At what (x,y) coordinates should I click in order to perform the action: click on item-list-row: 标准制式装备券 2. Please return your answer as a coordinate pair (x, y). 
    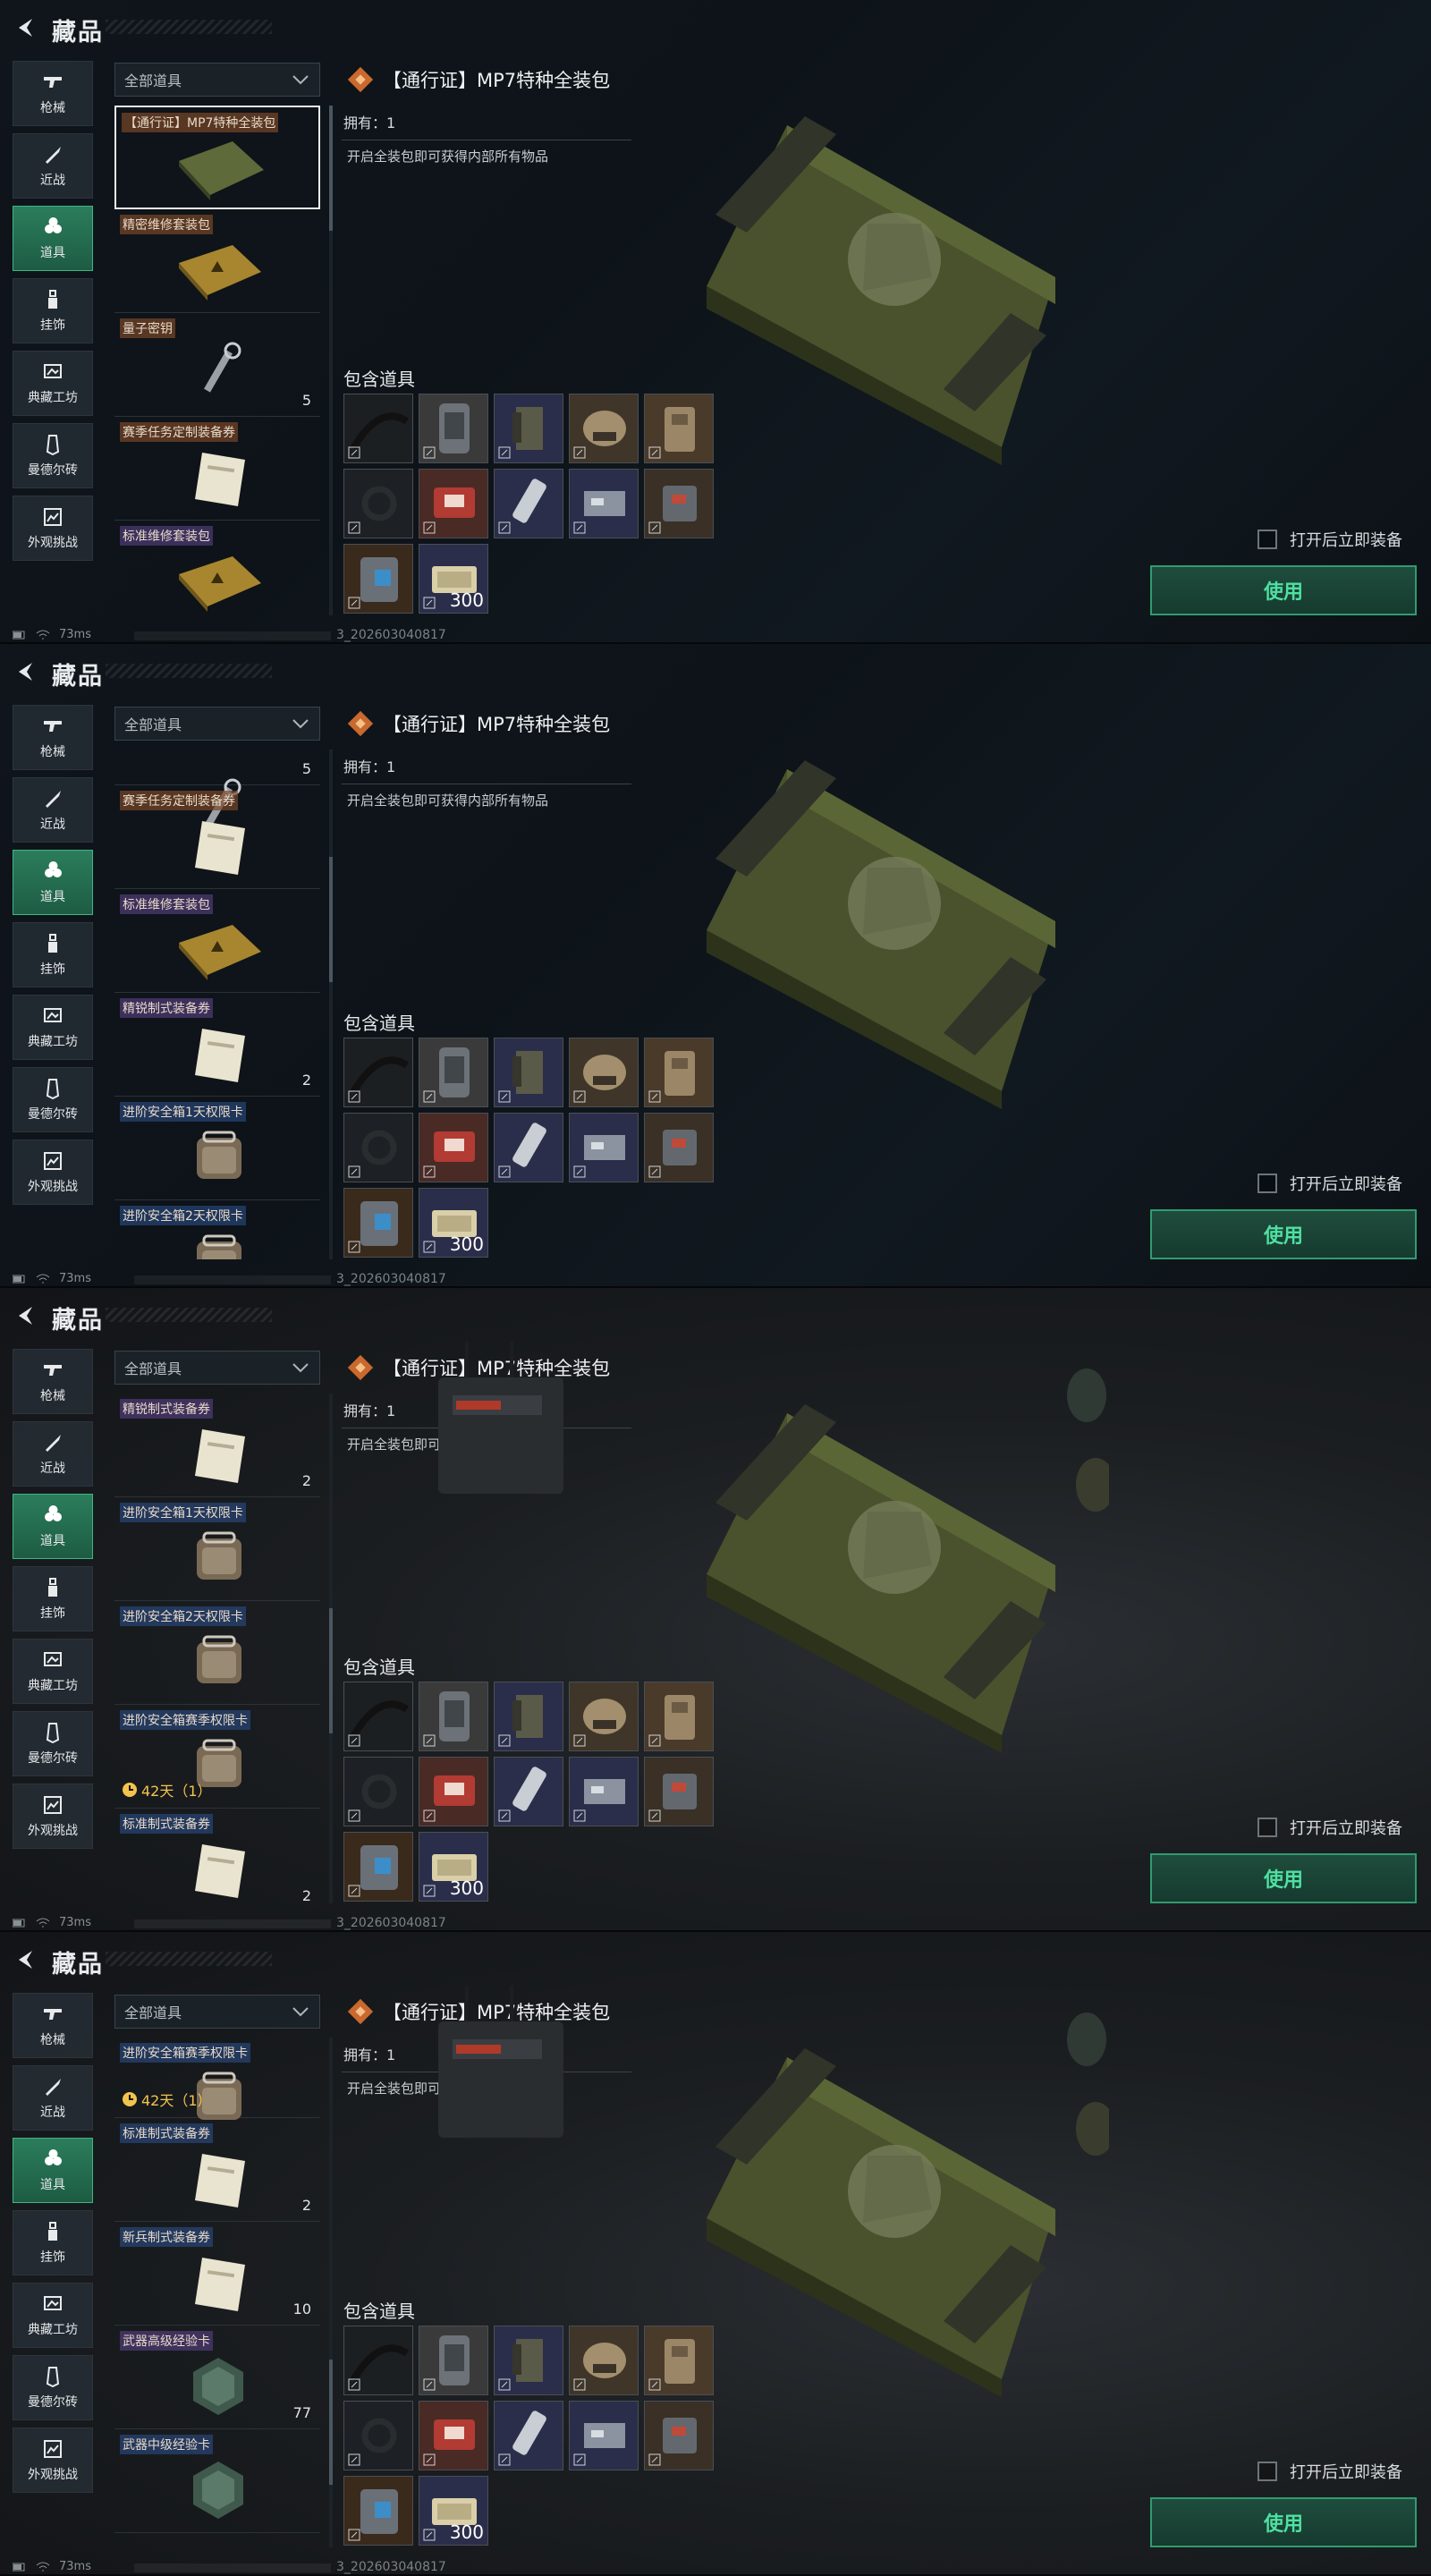
    Looking at the image, I should click on (217, 1856).